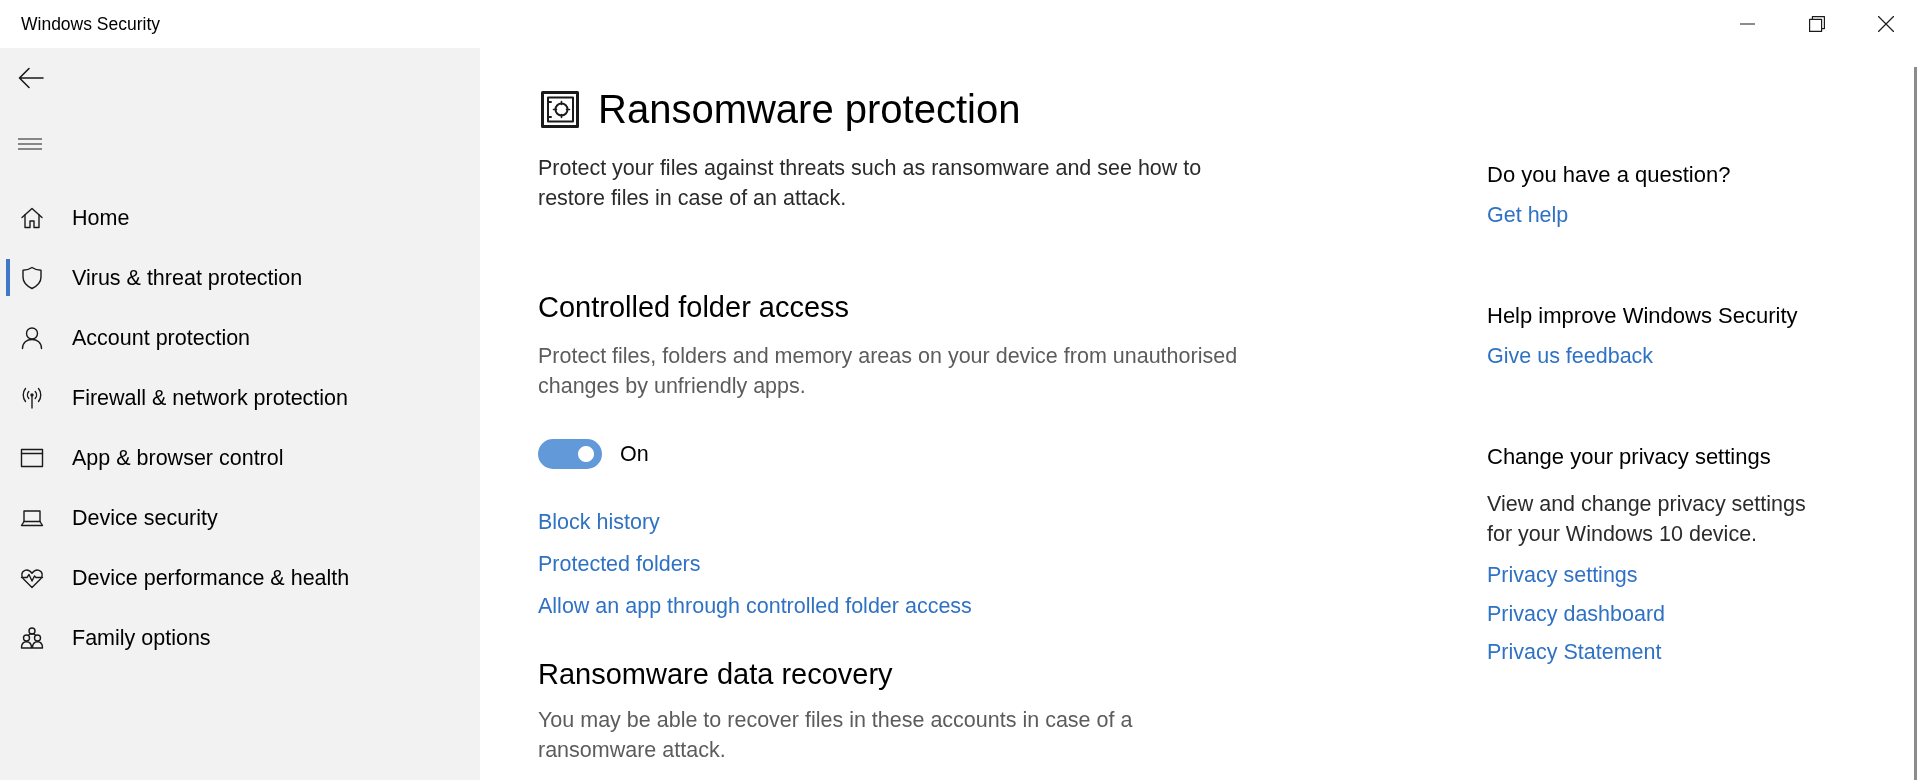  What do you see at coordinates (1647, 519) in the screenshot?
I see `side-description: View and change privacy settings for your Windows 10 device.` at bounding box center [1647, 519].